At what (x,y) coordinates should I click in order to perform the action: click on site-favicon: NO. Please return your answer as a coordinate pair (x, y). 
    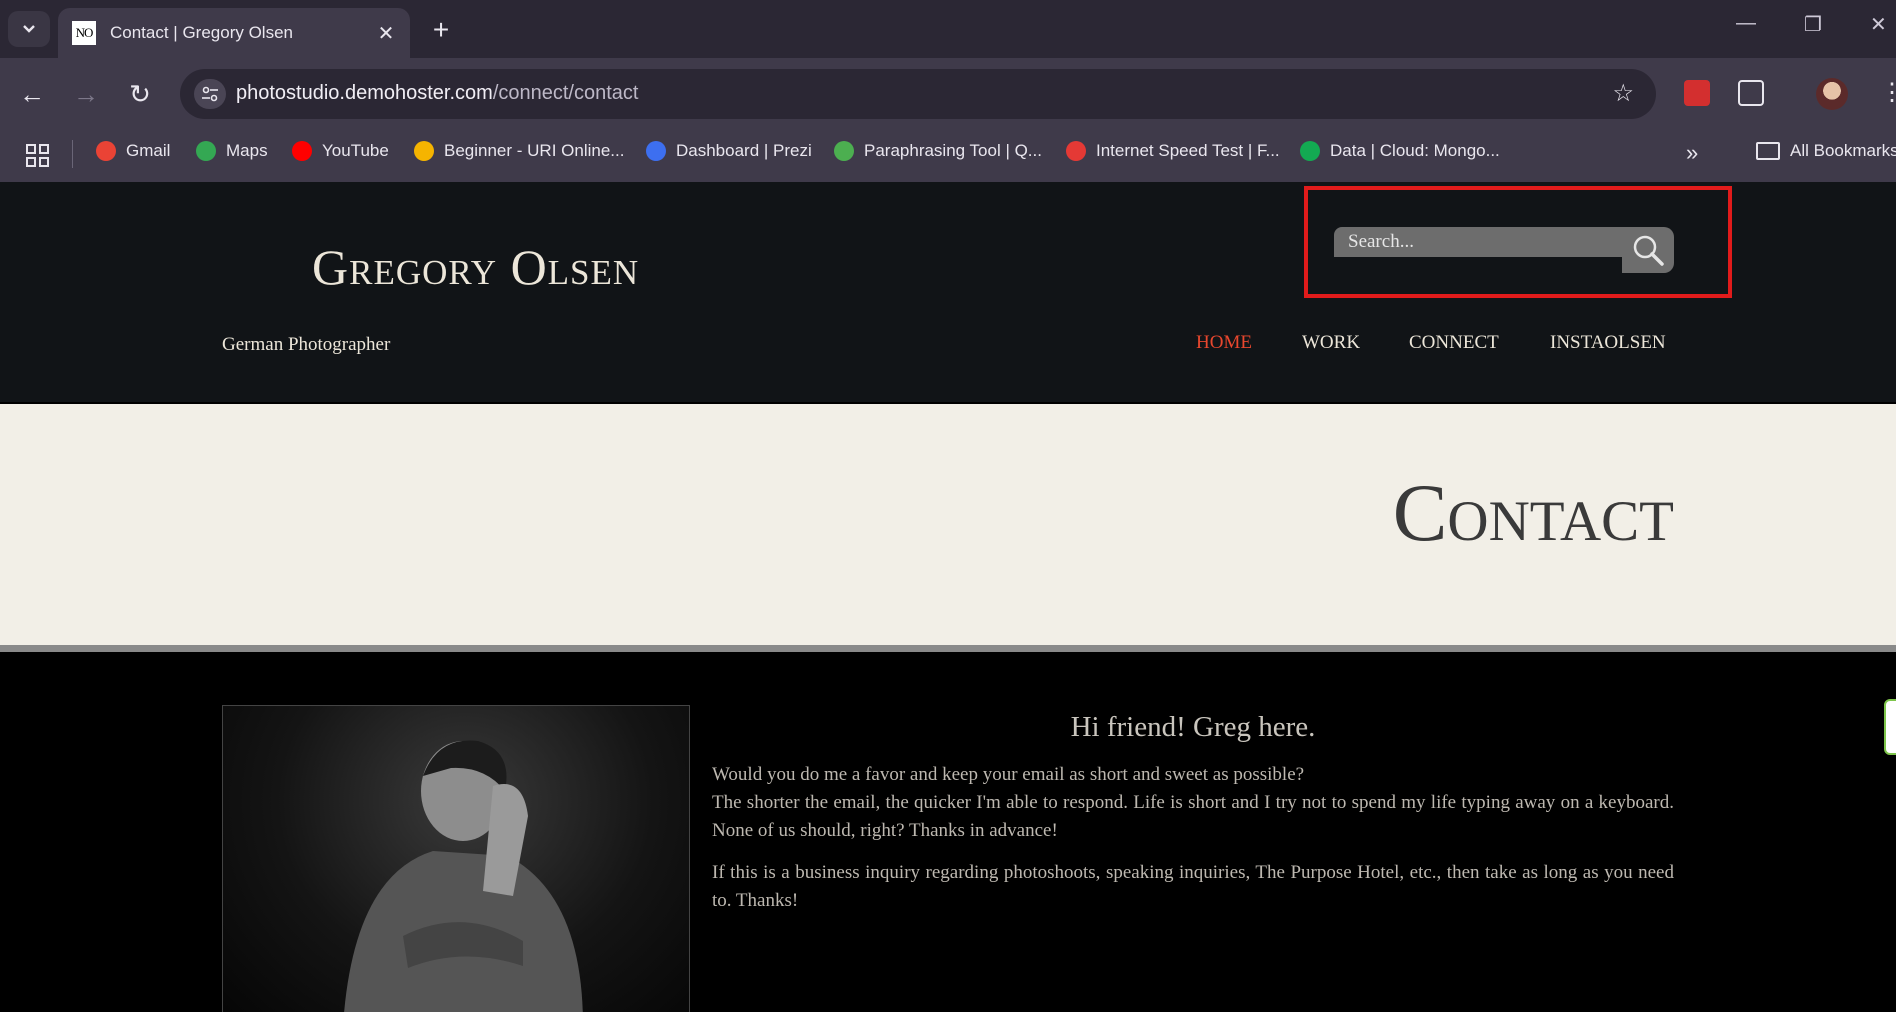
    Looking at the image, I should click on (84, 33).